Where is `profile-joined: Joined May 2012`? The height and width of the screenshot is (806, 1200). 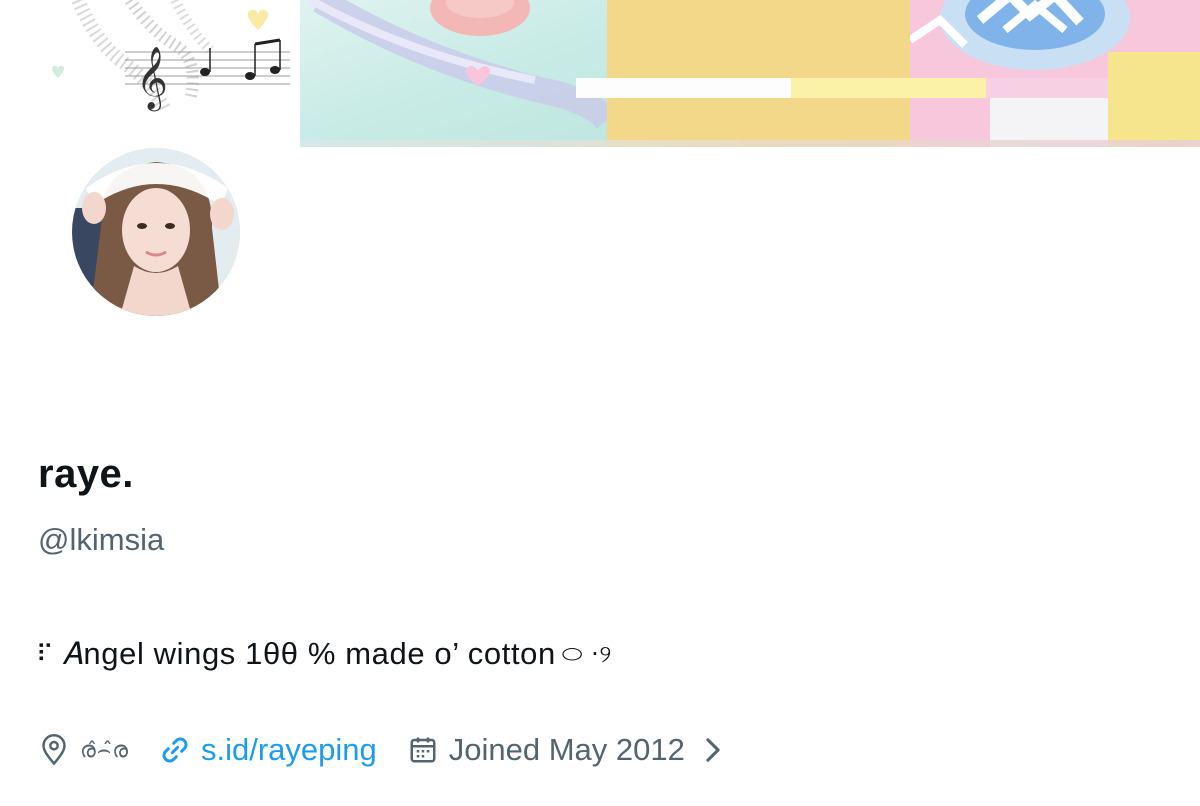 profile-joined: Joined May 2012 is located at coordinates (564, 750).